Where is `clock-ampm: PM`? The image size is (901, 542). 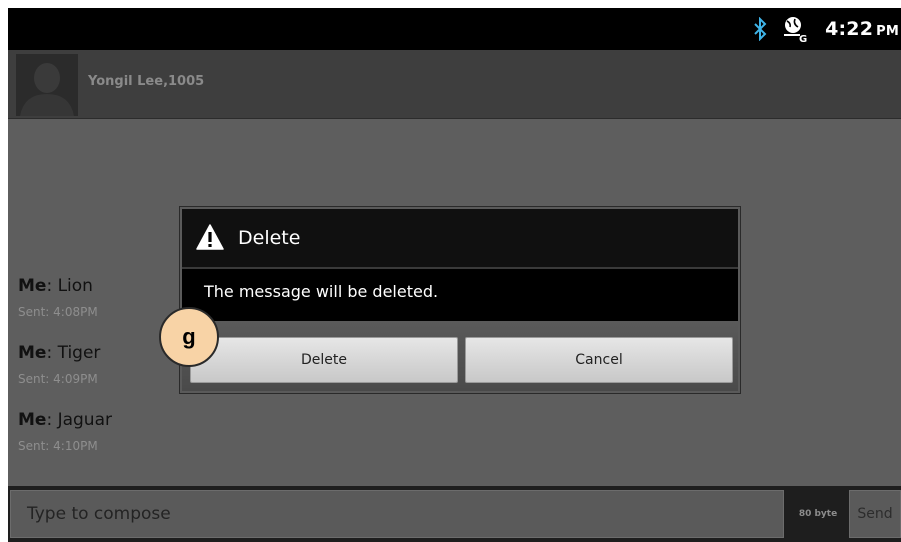
clock-ampm: PM is located at coordinates (887, 31).